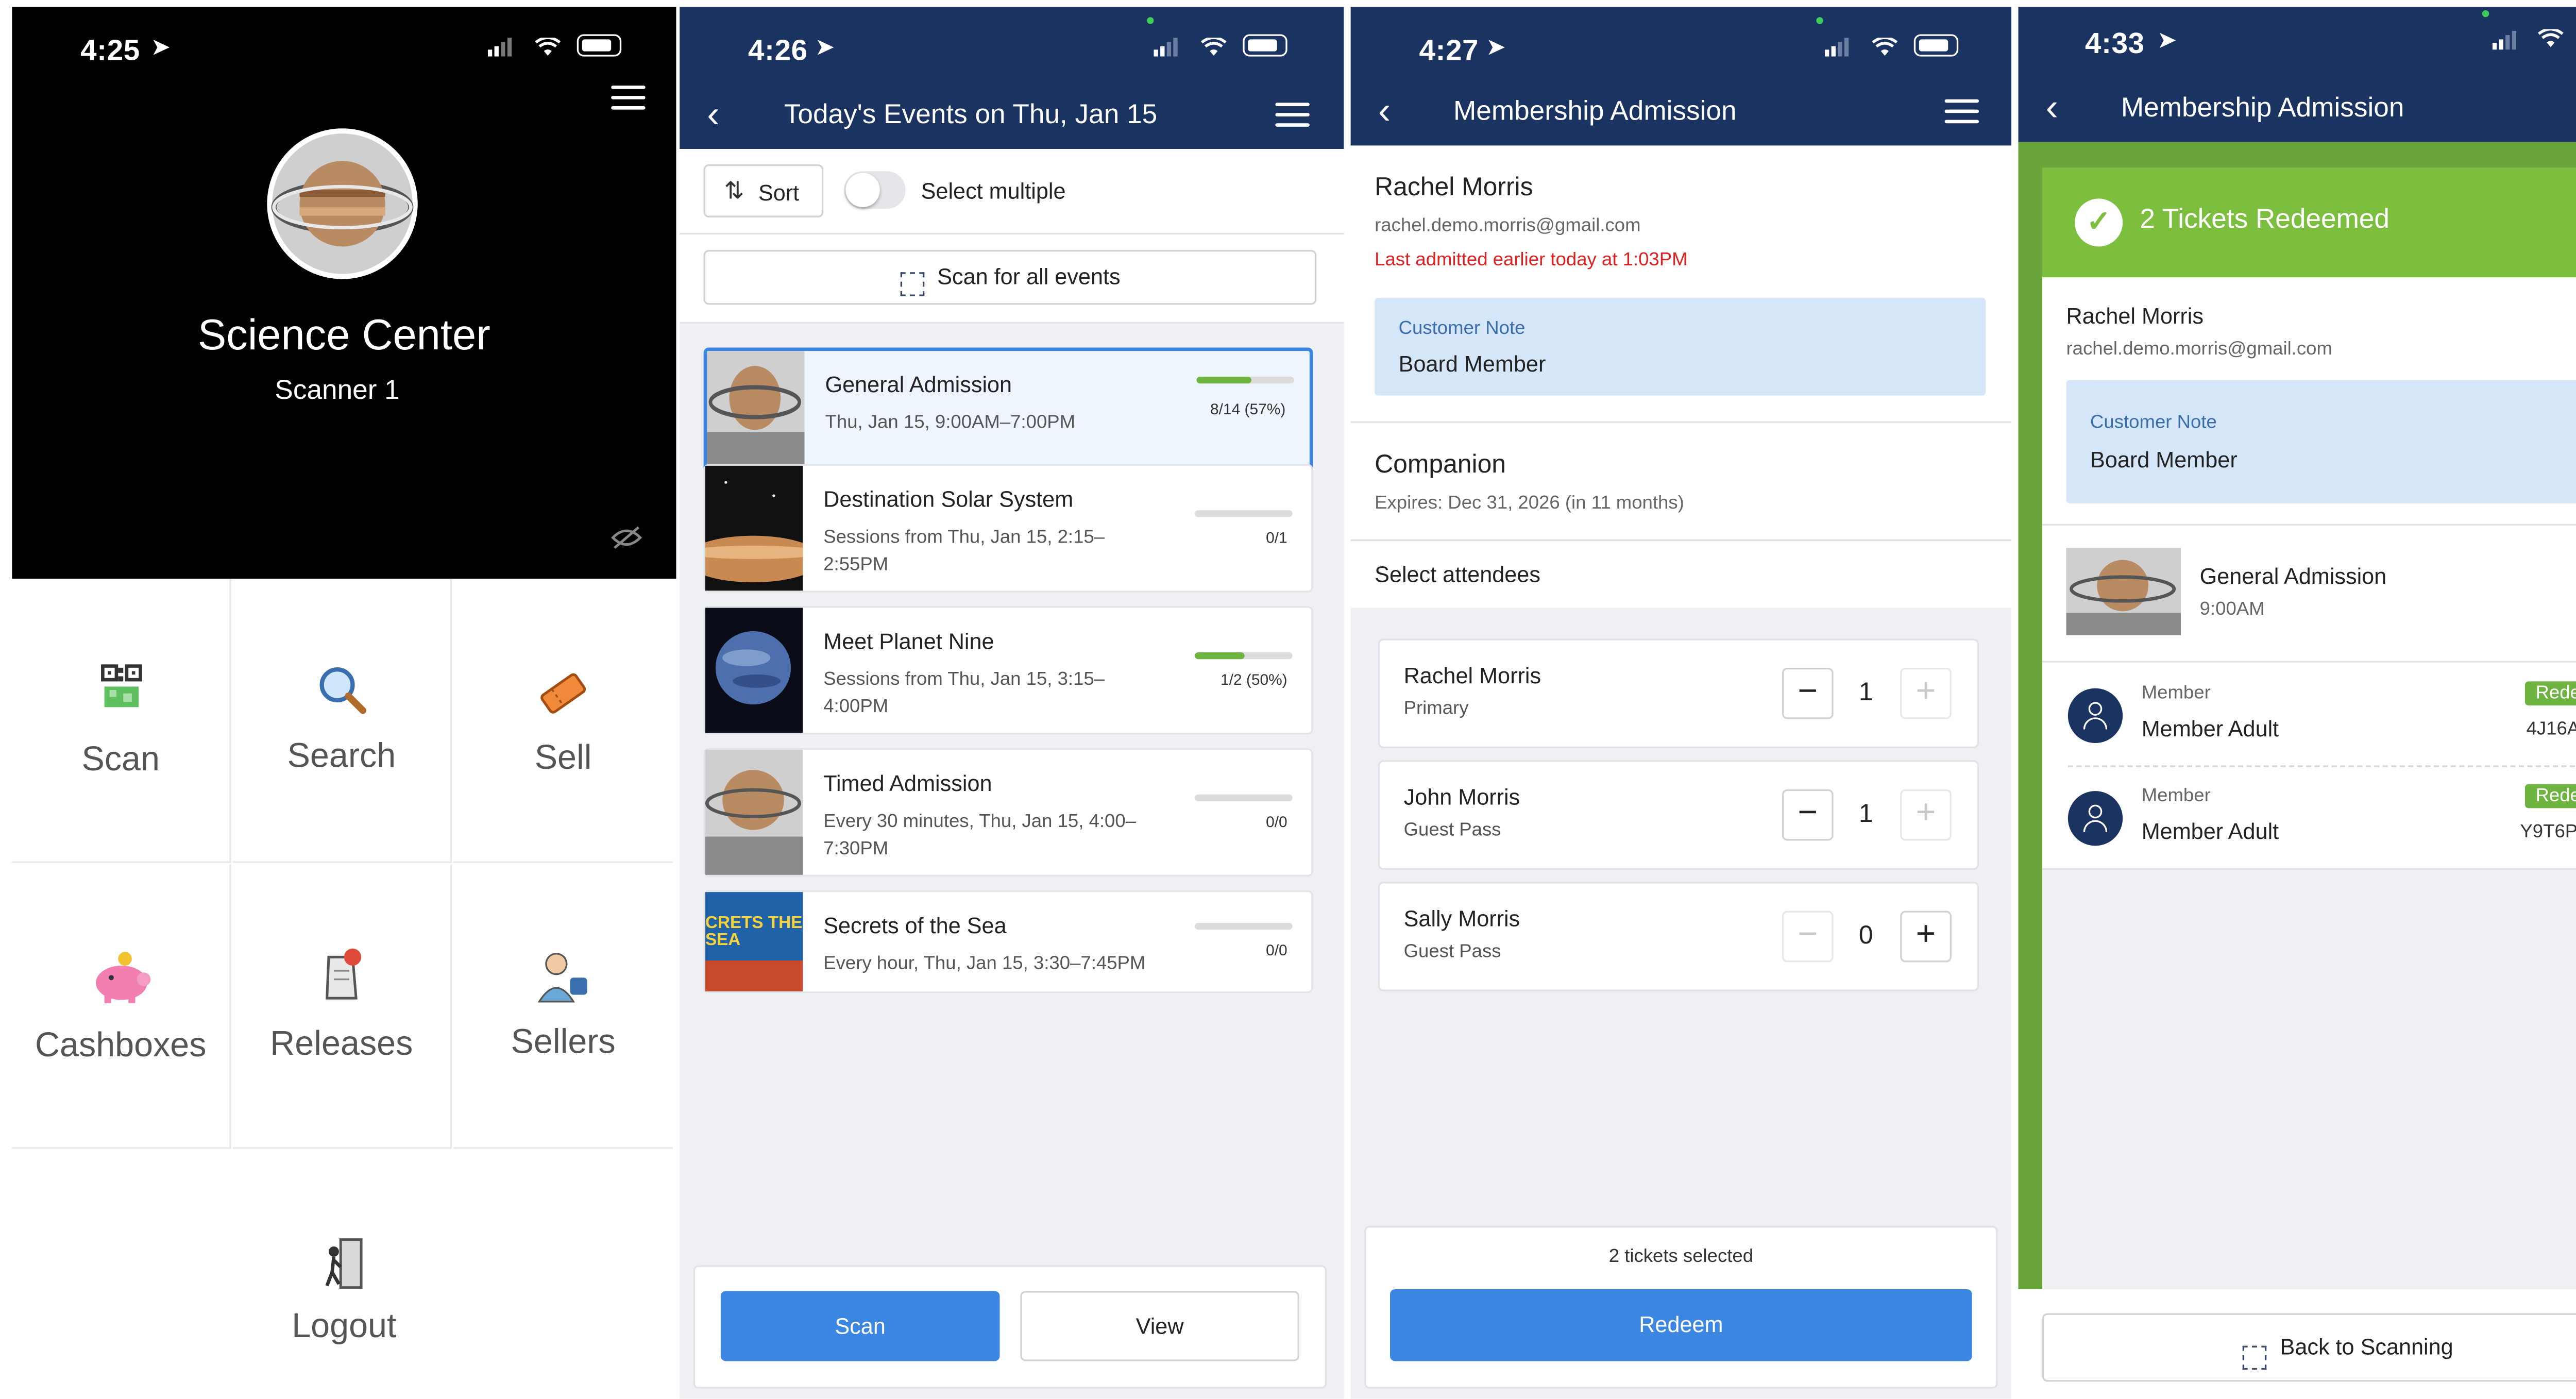 Image resolution: width=2576 pixels, height=1399 pixels. Describe the element at coordinates (2176, 796) in the screenshot. I see `ticket-type-label: Member` at that location.